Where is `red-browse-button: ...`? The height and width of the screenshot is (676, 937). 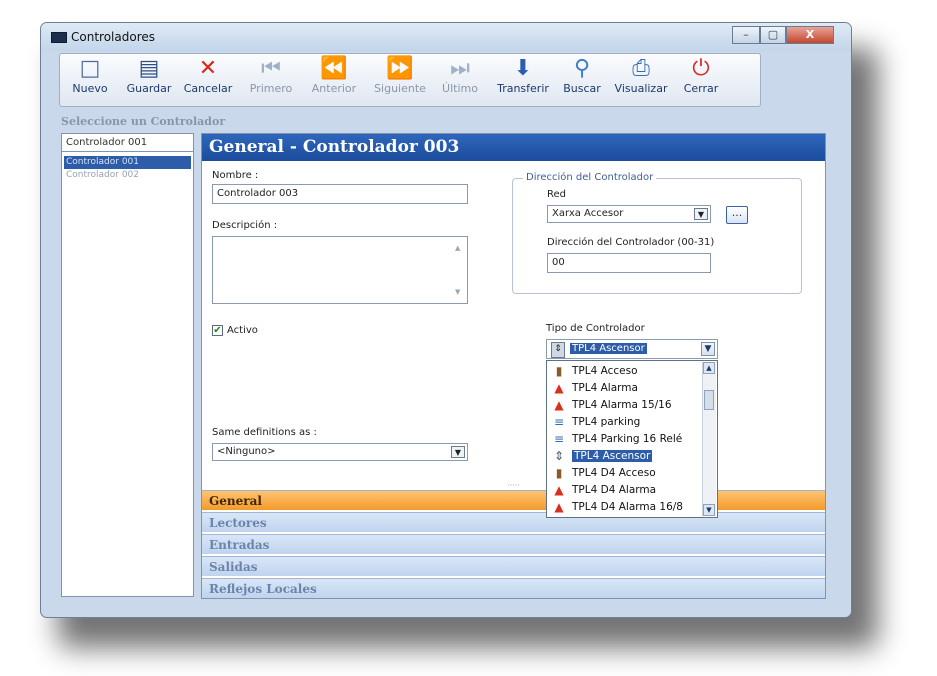
red-browse-button: ... is located at coordinates (737, 215).